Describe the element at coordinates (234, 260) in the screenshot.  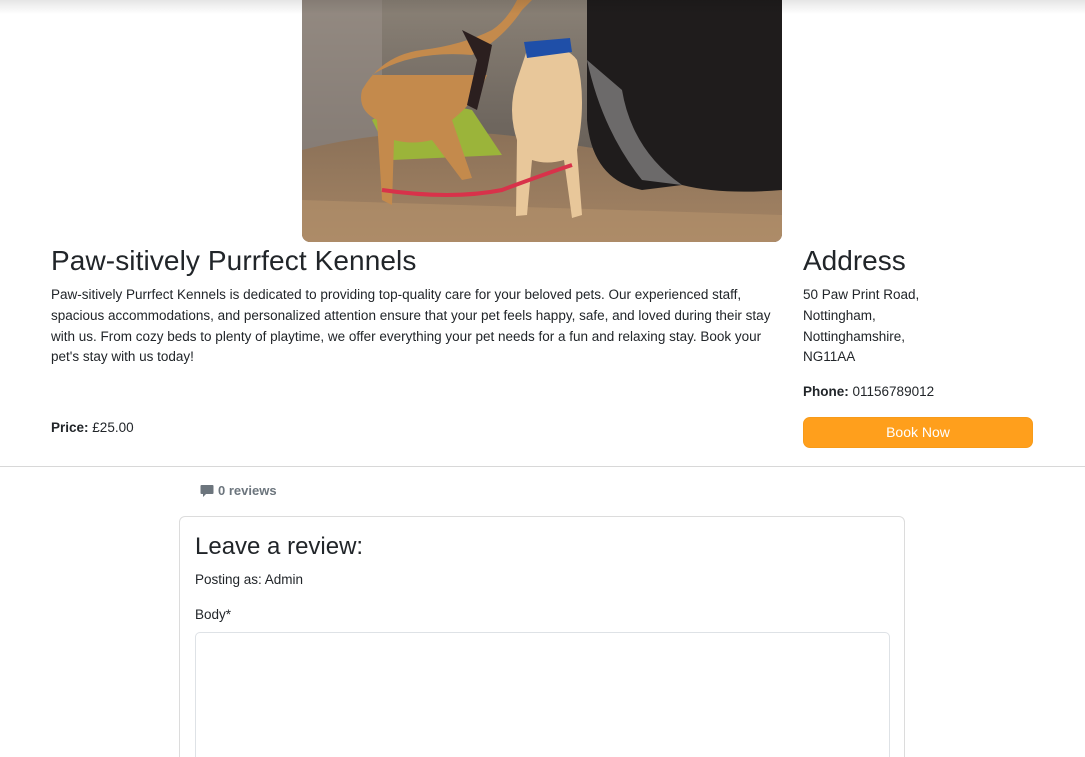
I see `listing-title: Paw-sitively Purrfect Kennels` at that location.